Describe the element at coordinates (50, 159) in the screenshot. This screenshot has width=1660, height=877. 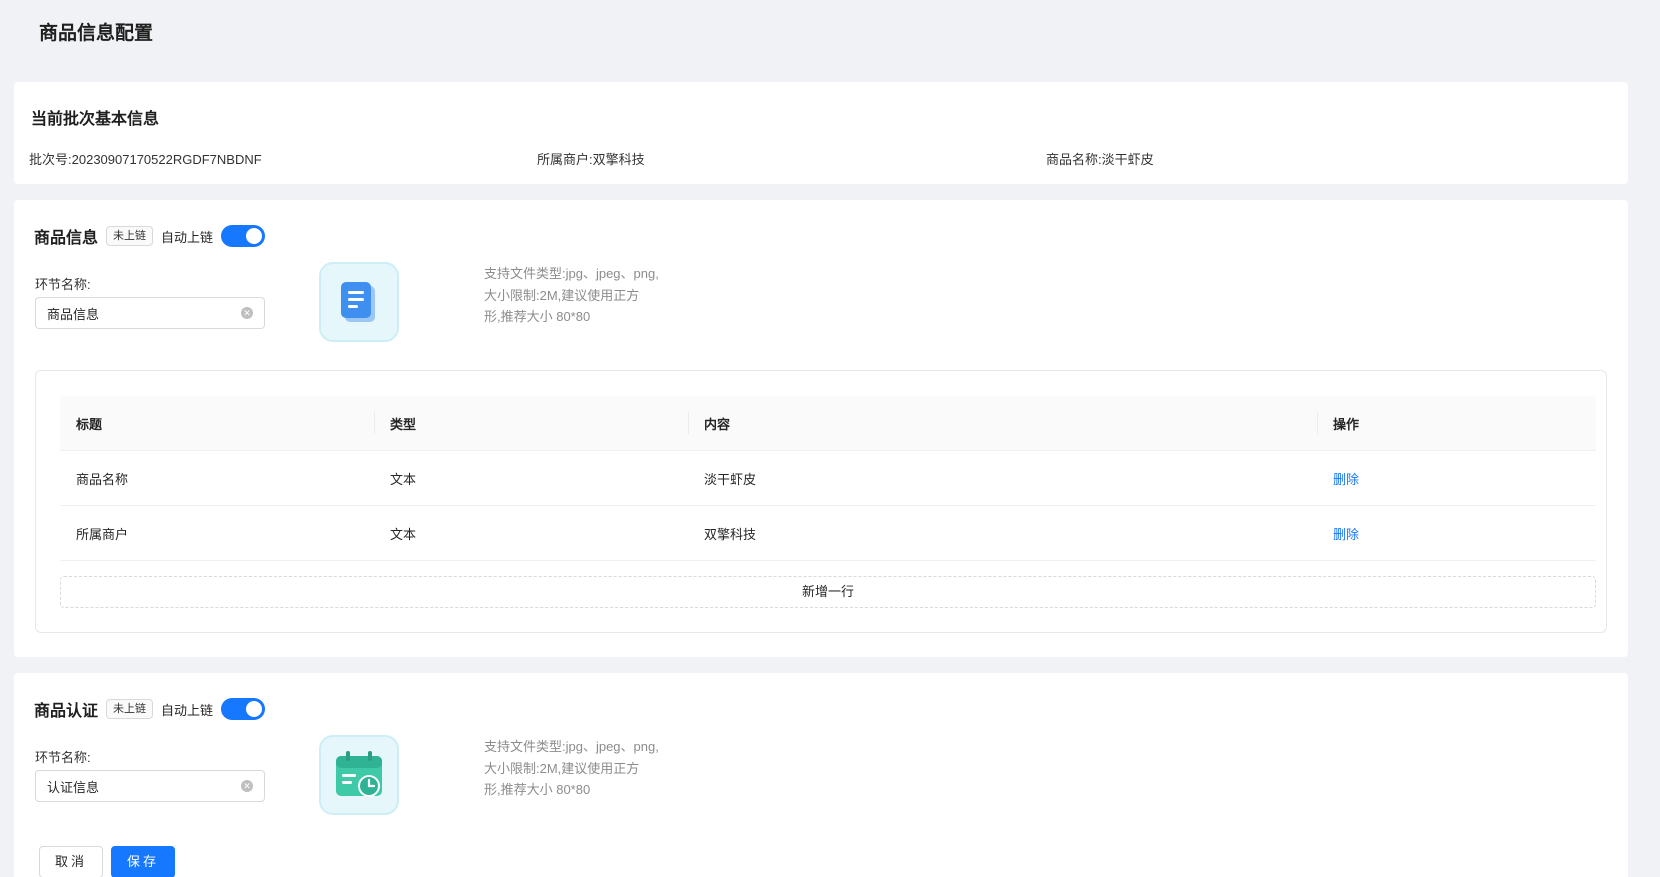
I see `batch-label: 批次号:` at that location.